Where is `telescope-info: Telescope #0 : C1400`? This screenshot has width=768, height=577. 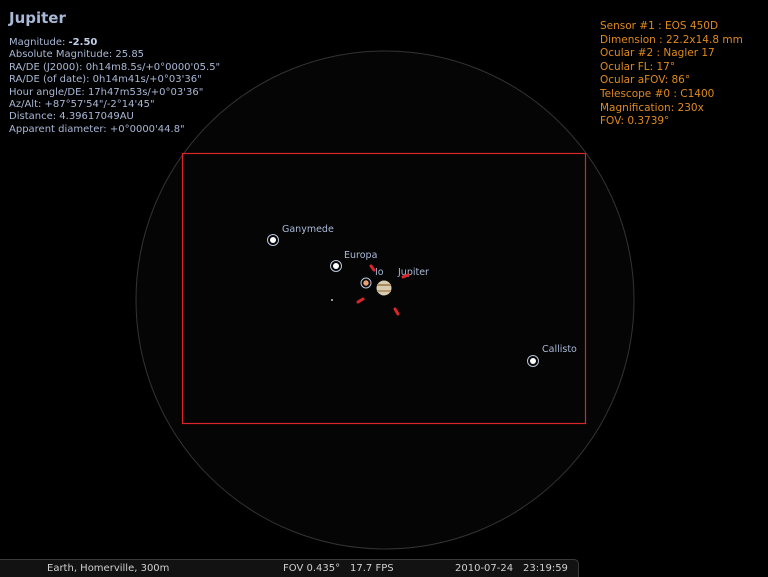
telescope-info: Telescope #0 : C1400 is located at coordinates (657, 93).